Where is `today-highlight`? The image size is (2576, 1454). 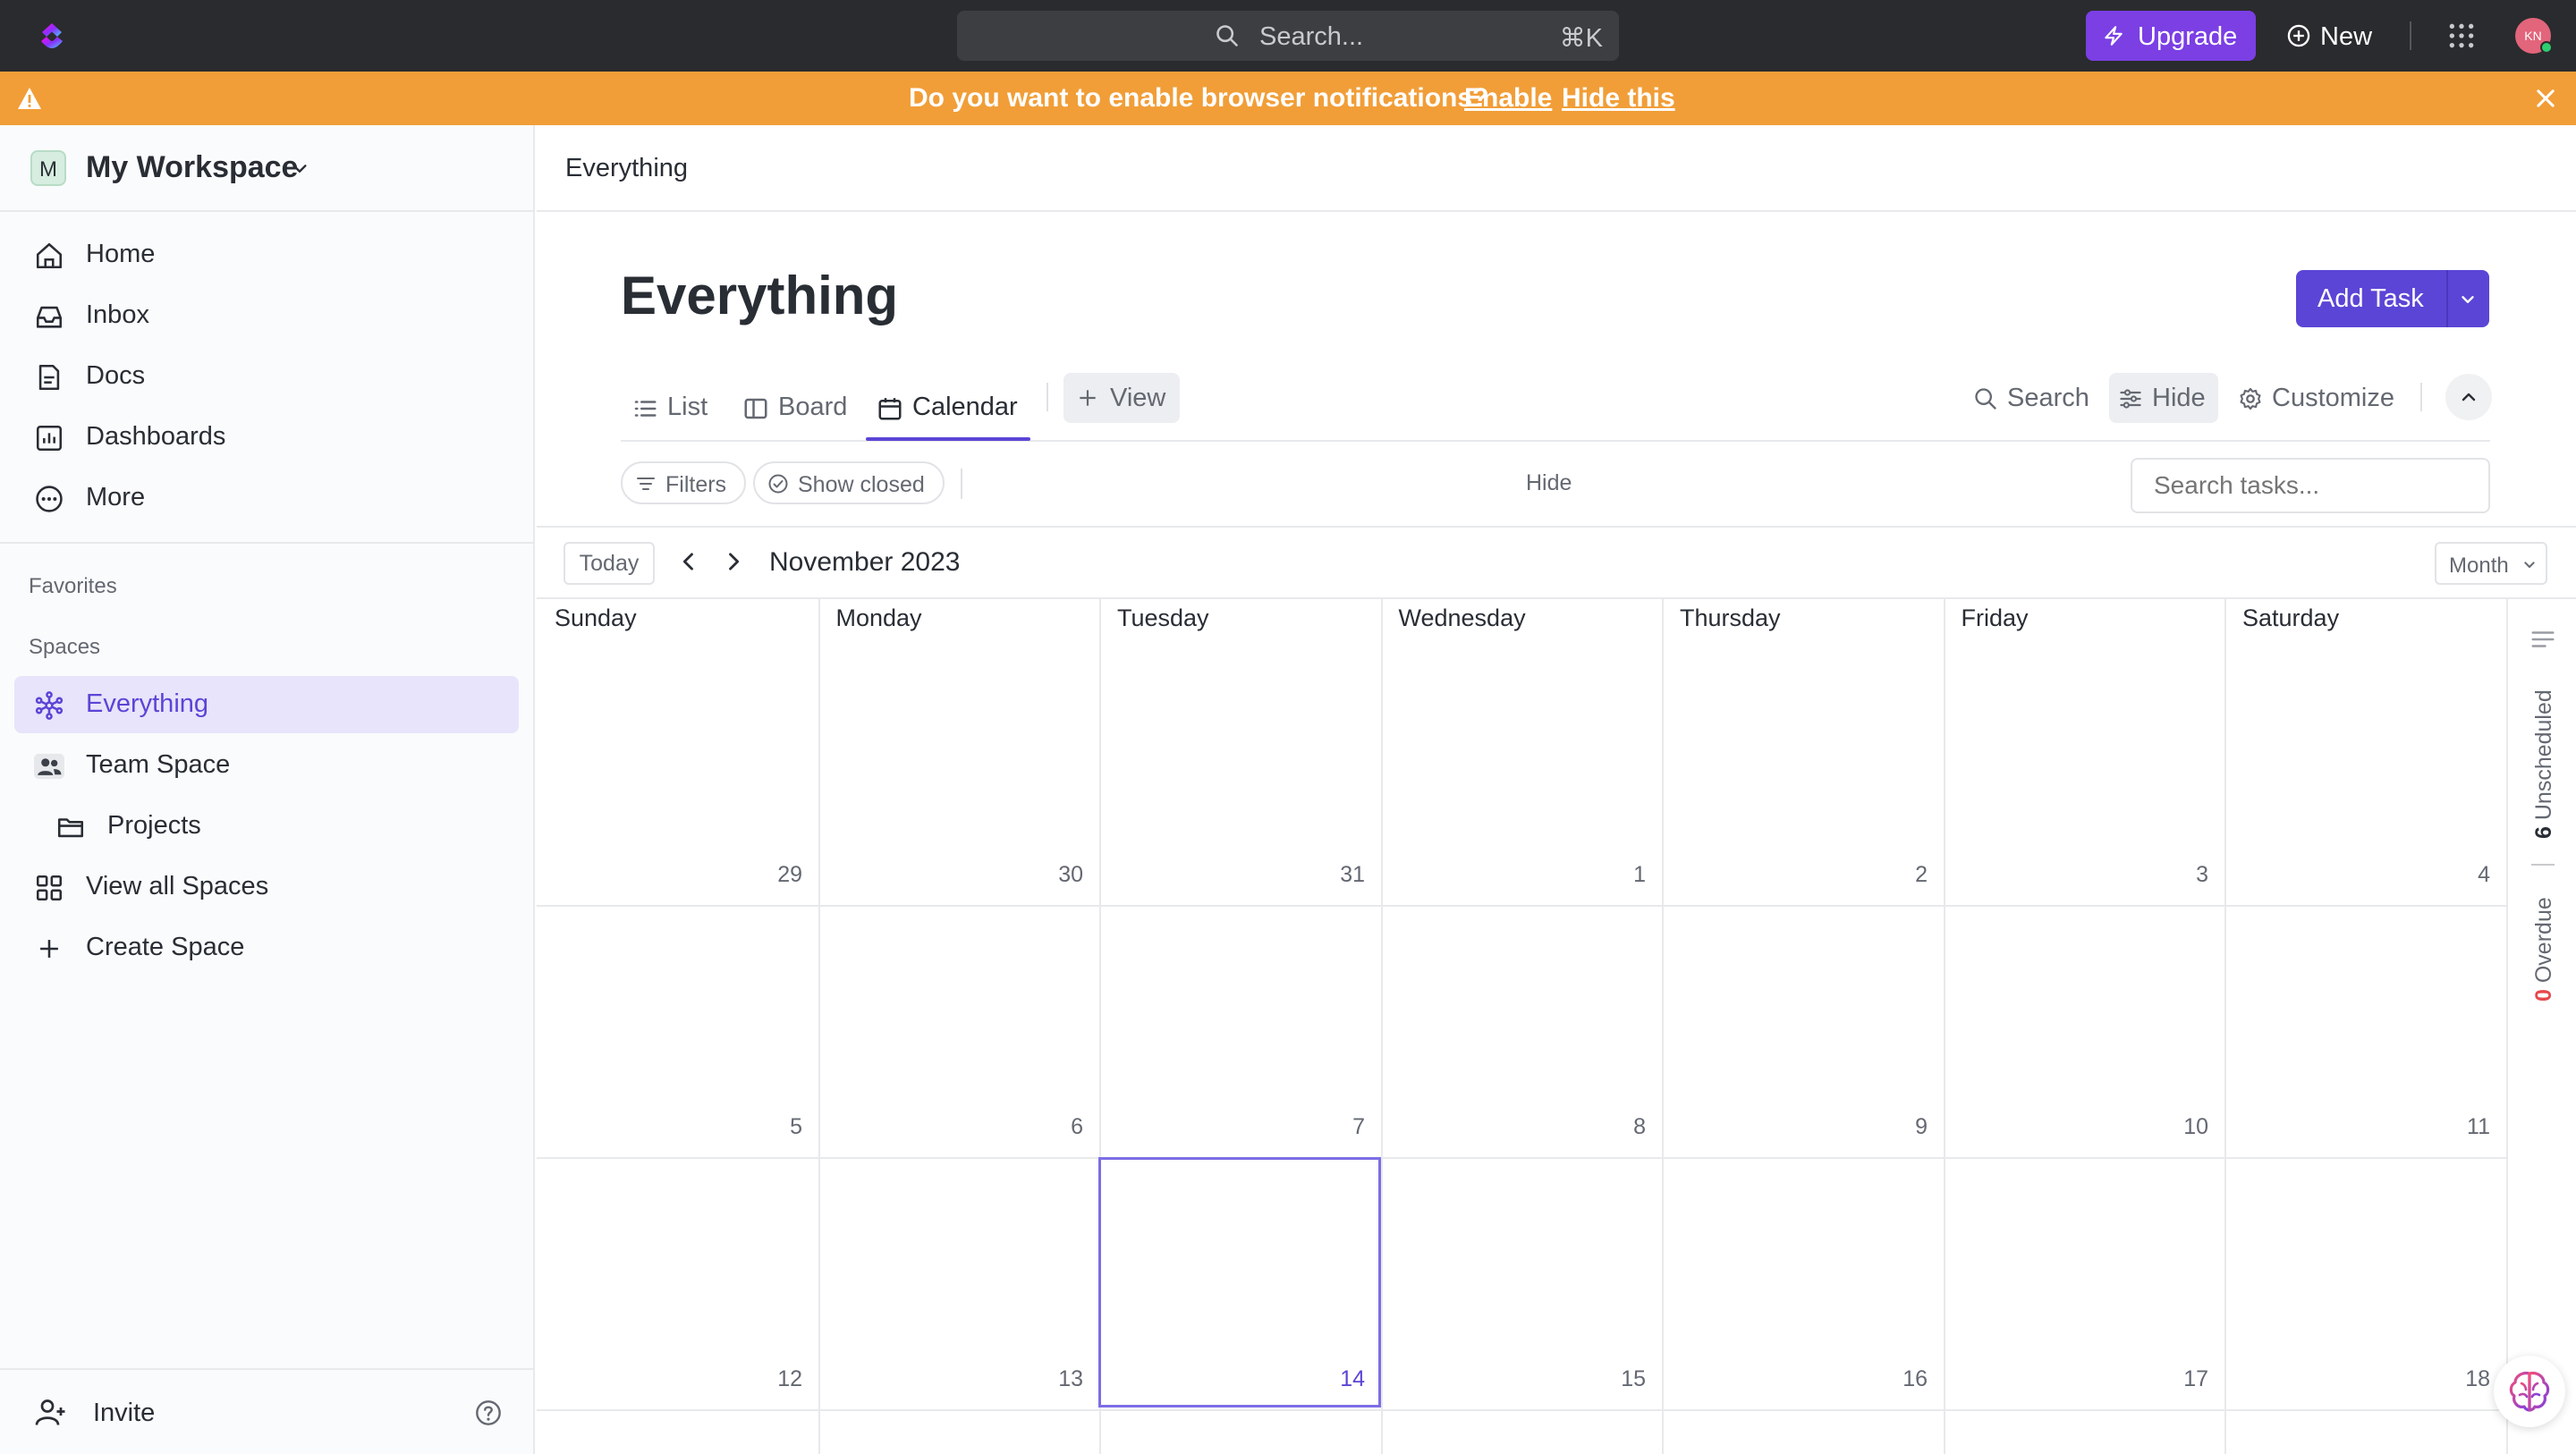
today-highlight is located at coordinates (1239, 1282).